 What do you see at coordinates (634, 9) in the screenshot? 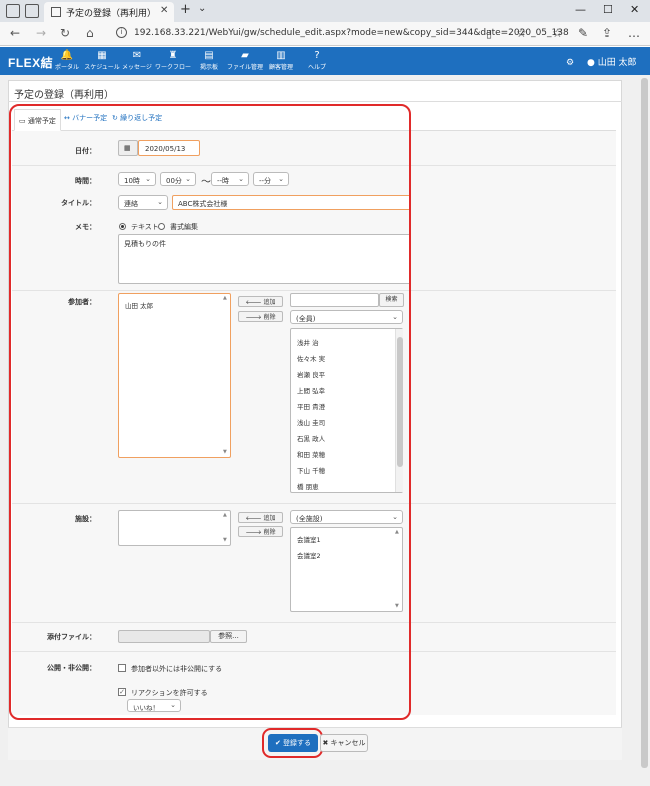
I see `close-window-icon: ✕` at bounding box center [634, 9].